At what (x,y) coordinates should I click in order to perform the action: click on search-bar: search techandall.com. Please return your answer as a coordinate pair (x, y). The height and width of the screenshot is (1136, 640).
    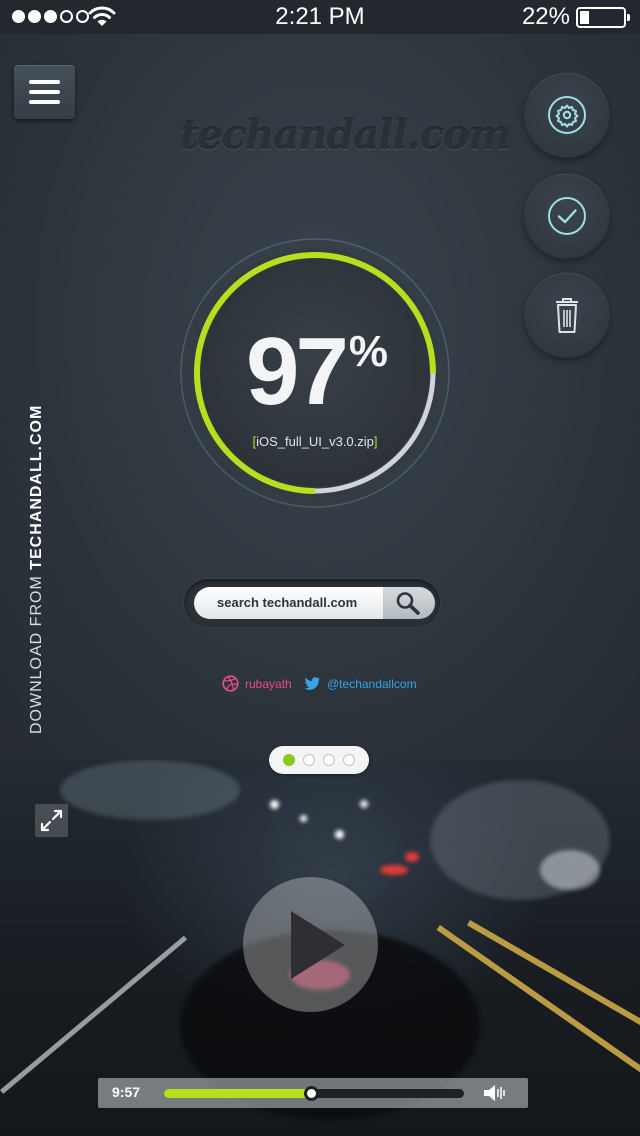
    Looking at the image, I should click on (312, 603).